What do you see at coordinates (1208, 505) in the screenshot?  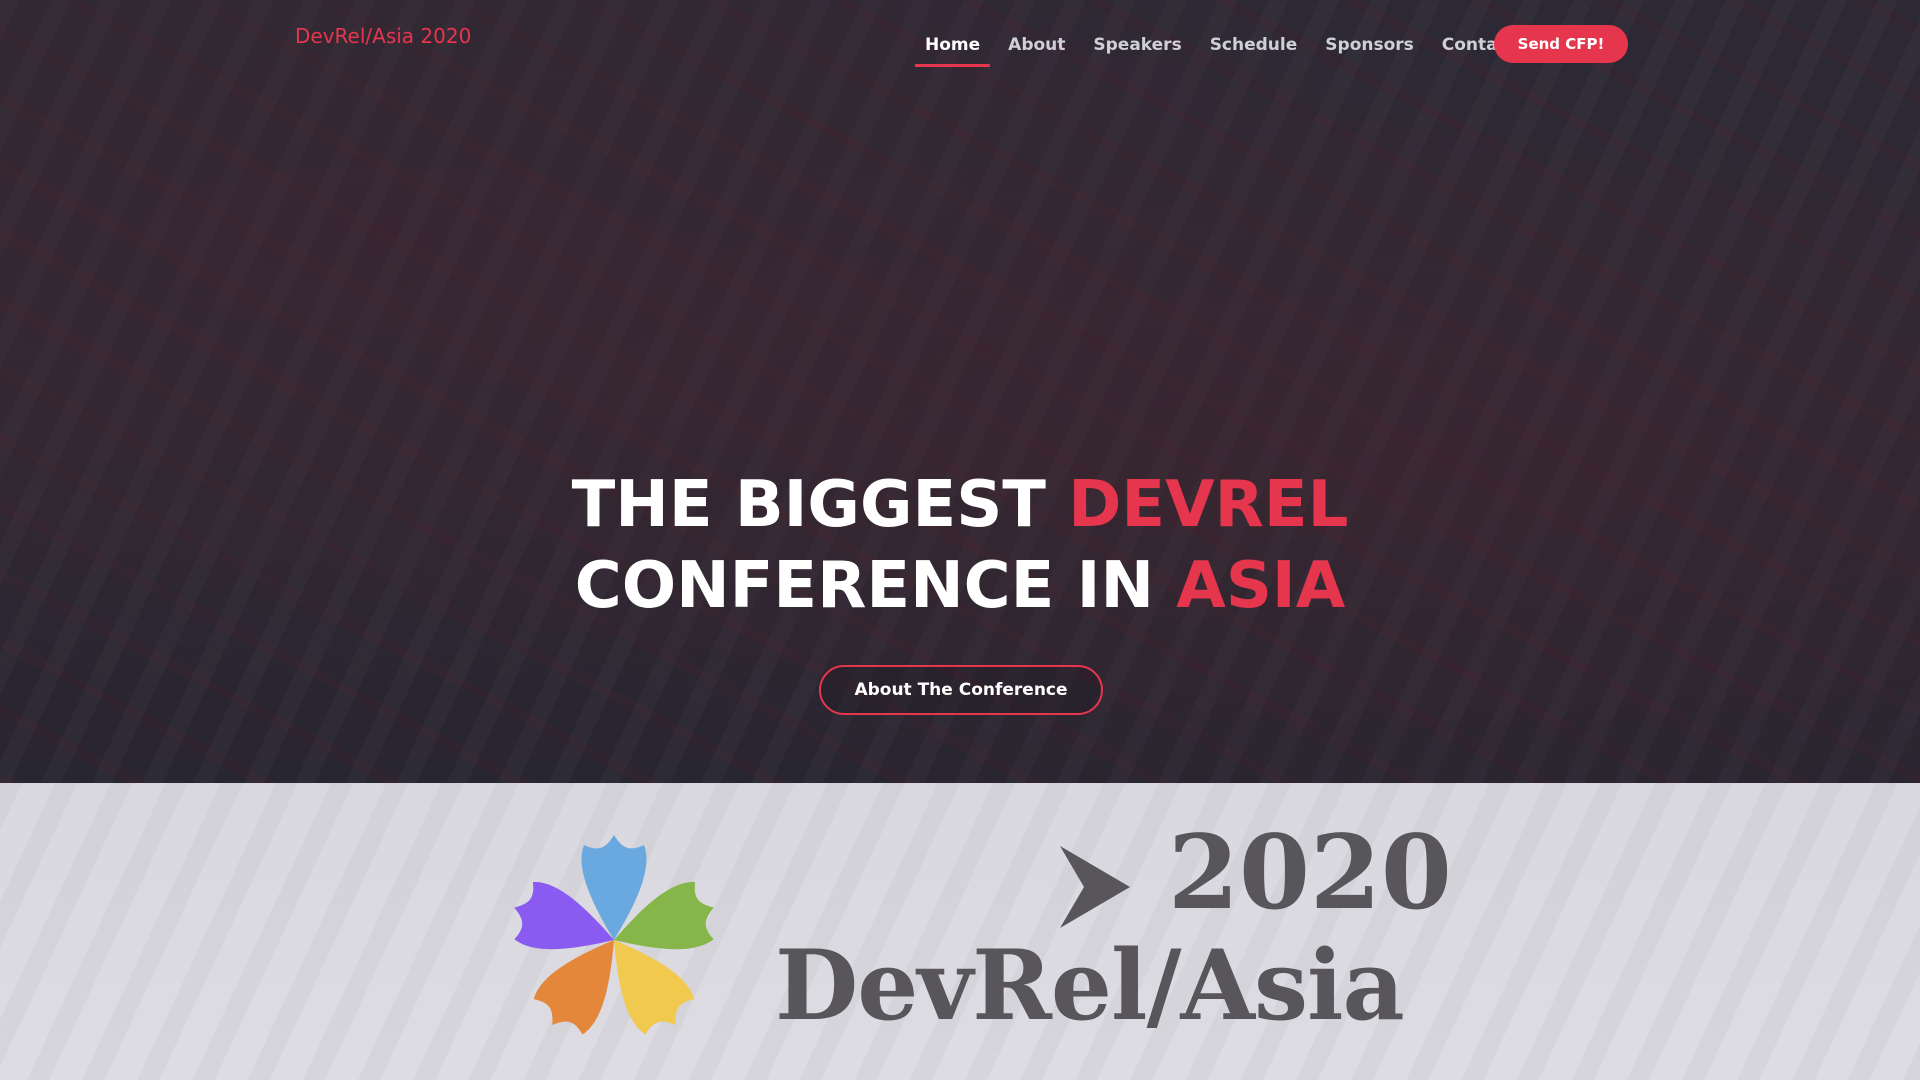 I see `headline-line1-accent: DEVREL` at bounding box center [1208, 505].